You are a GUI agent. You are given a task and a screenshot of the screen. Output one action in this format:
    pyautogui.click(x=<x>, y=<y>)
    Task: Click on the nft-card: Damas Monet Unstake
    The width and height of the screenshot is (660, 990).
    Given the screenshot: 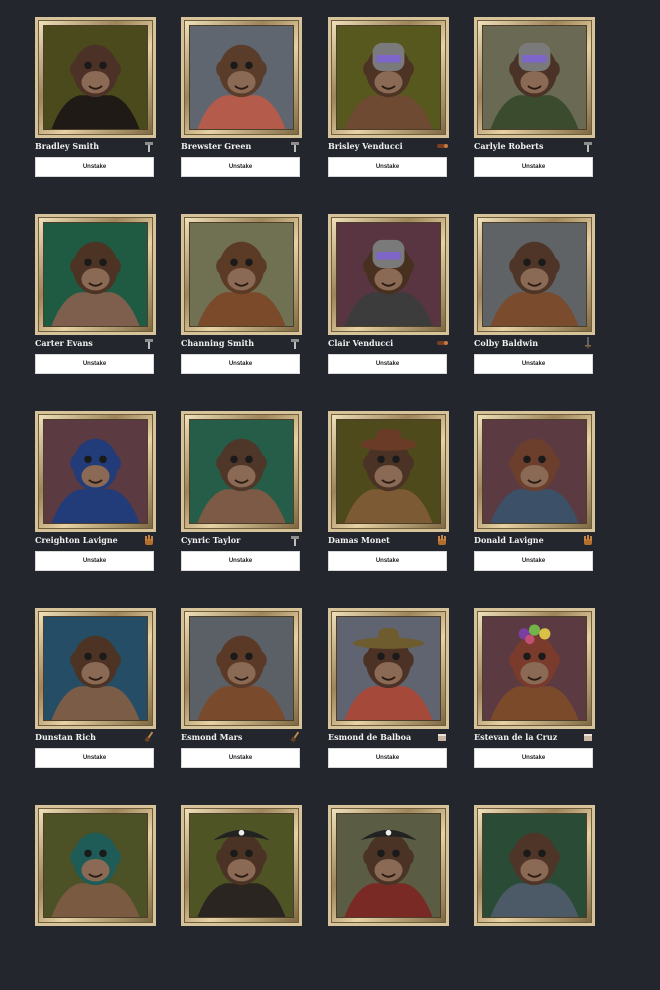 What is the action you would take?
    pyautogui.click(x=388, y=503)
    